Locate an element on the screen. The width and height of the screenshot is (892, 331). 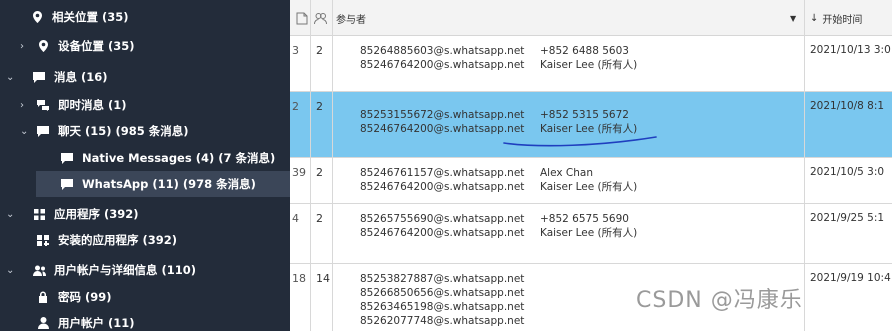
chat-bubbles-icon is located at coordinates (43, 105).